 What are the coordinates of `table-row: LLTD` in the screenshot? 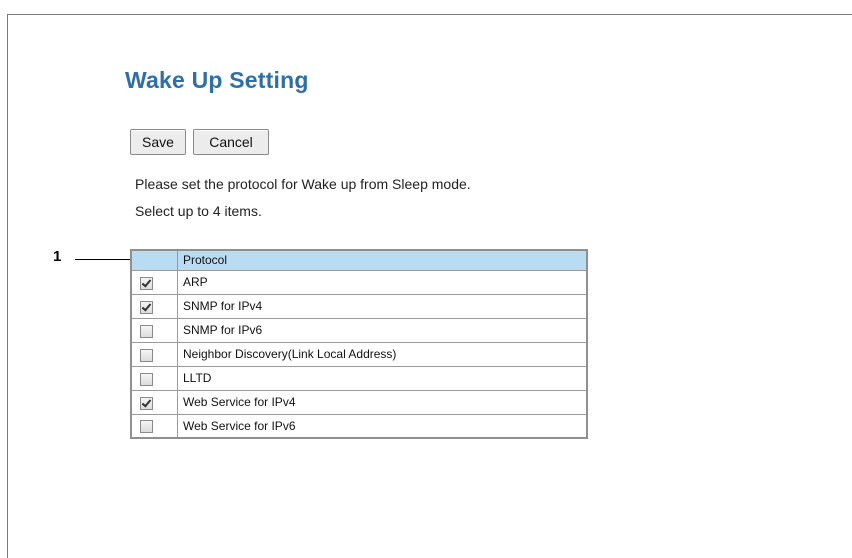 It's located at (359, 378).